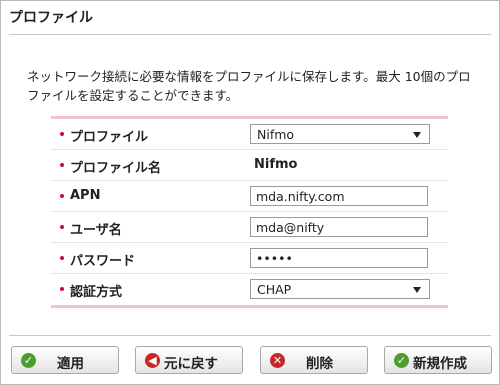  What do you see at coordinates (85, 195) in the screenshot?
I see `apn-label: APN` at bounding box center [85, 195].